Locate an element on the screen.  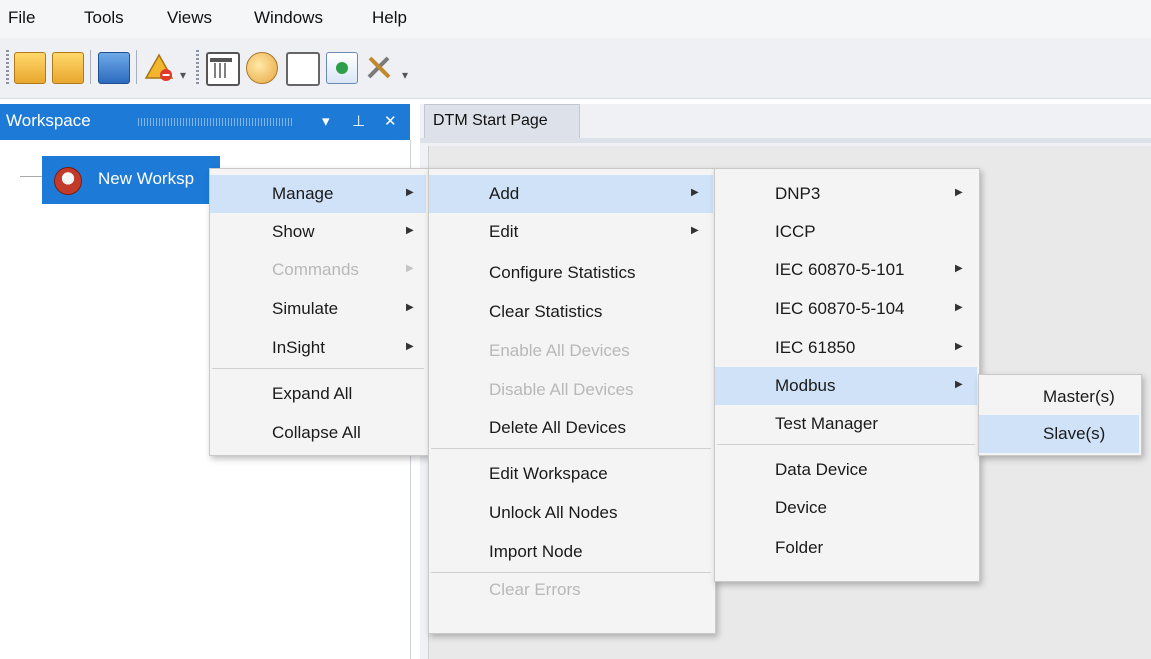
menu-item-label: Clear Errors is located at coordinates (535, 589).